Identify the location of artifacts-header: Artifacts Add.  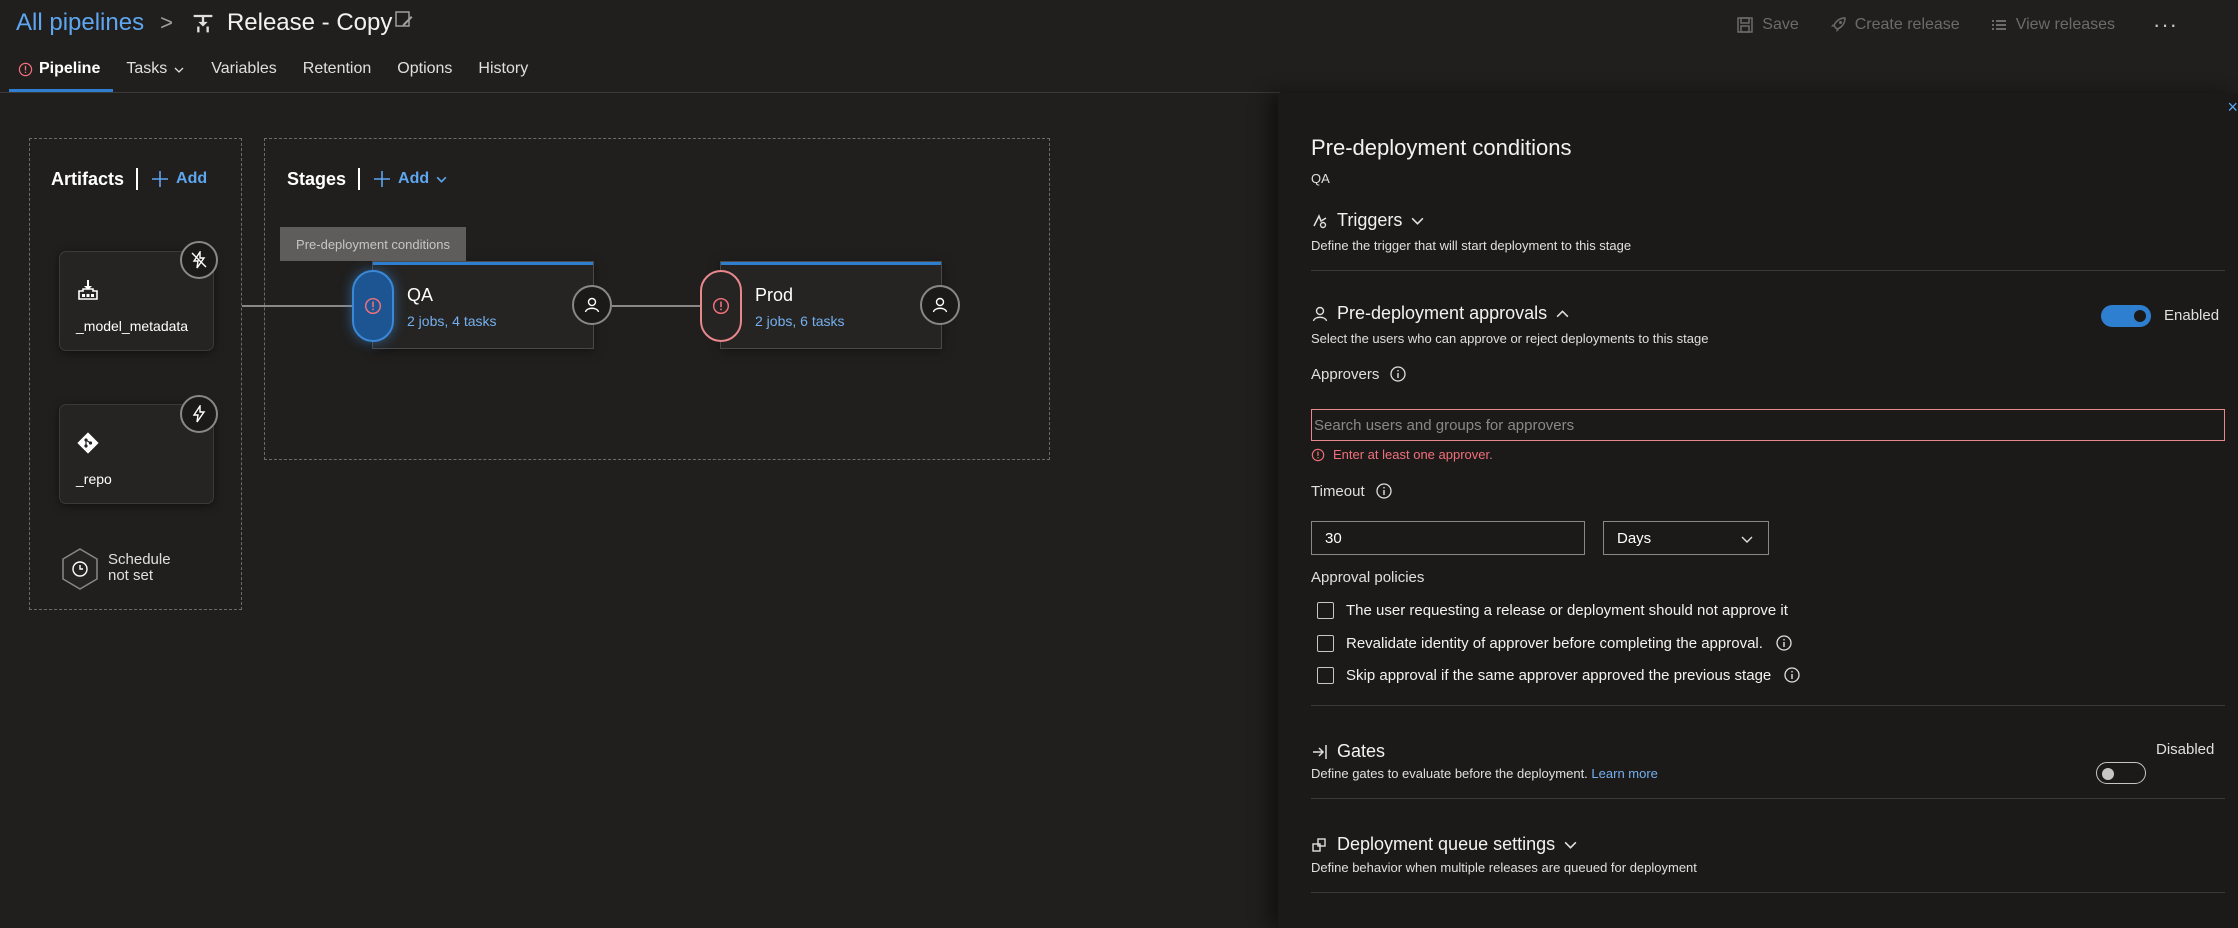
(129, 179).